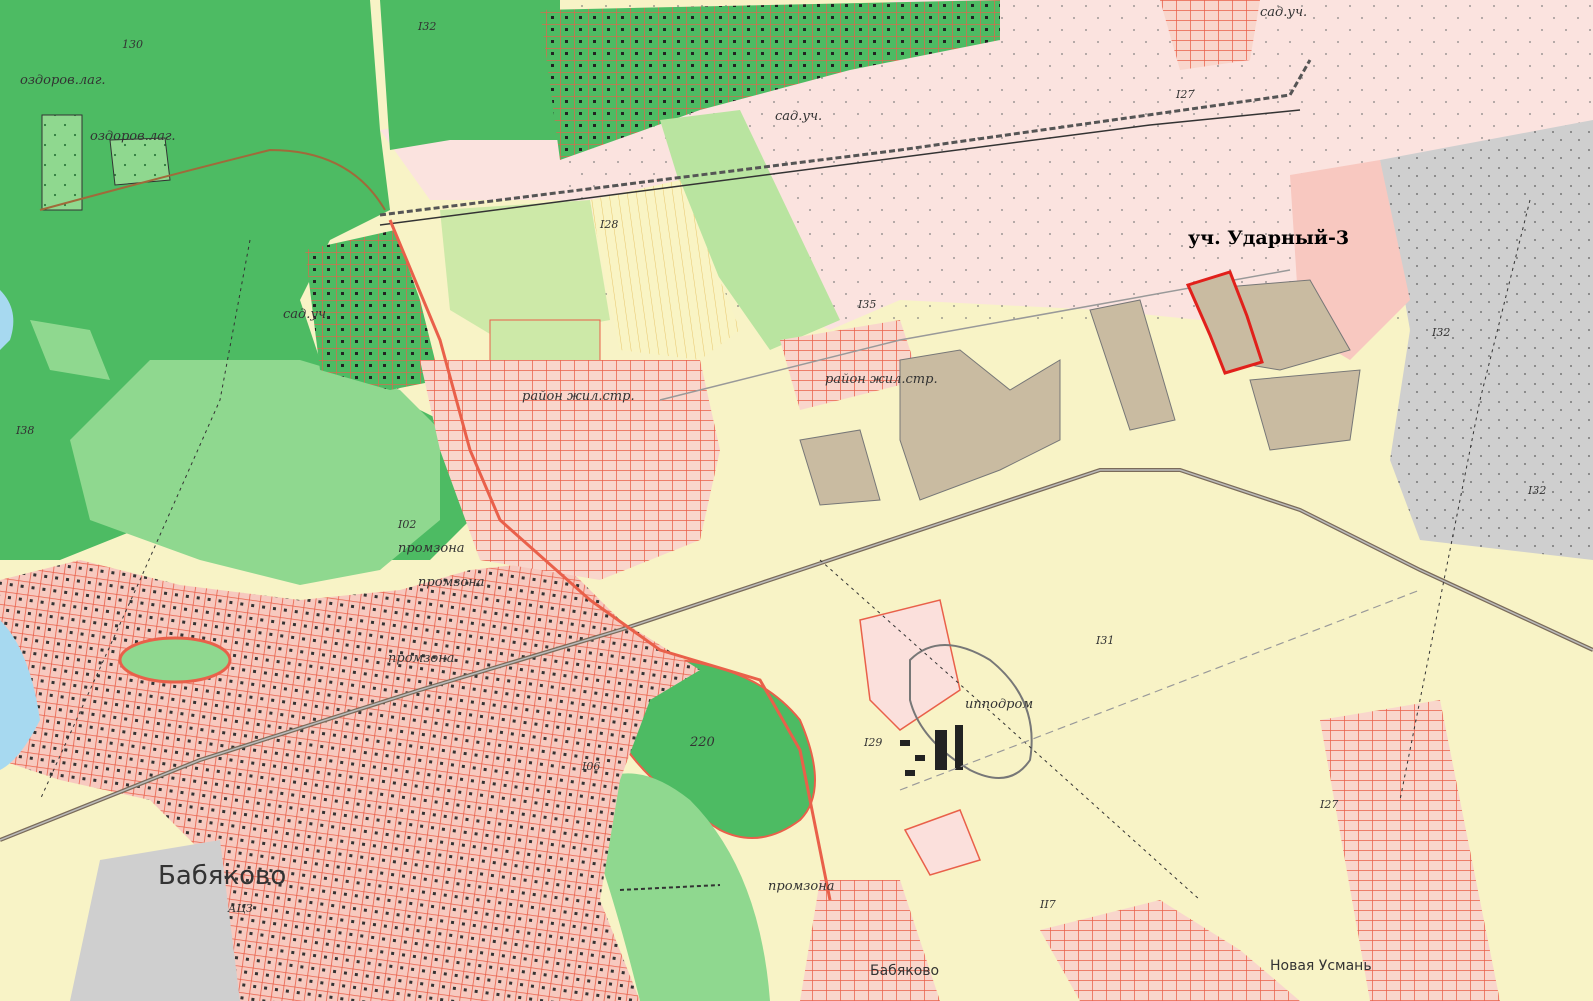 The height and width of the screenshot is (1001, 1593). I want to click on label-town-babyakovo-small: Бабяково, so click(904, 971).